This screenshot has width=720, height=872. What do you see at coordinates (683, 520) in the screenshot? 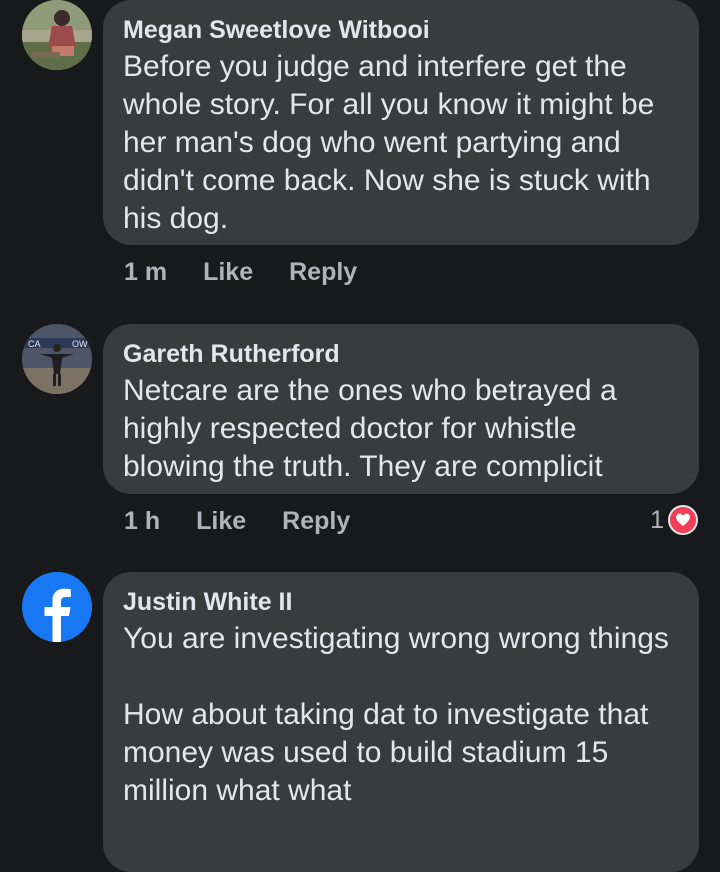
I see `heart-reaction-icon` at bounding box center [683, 520].